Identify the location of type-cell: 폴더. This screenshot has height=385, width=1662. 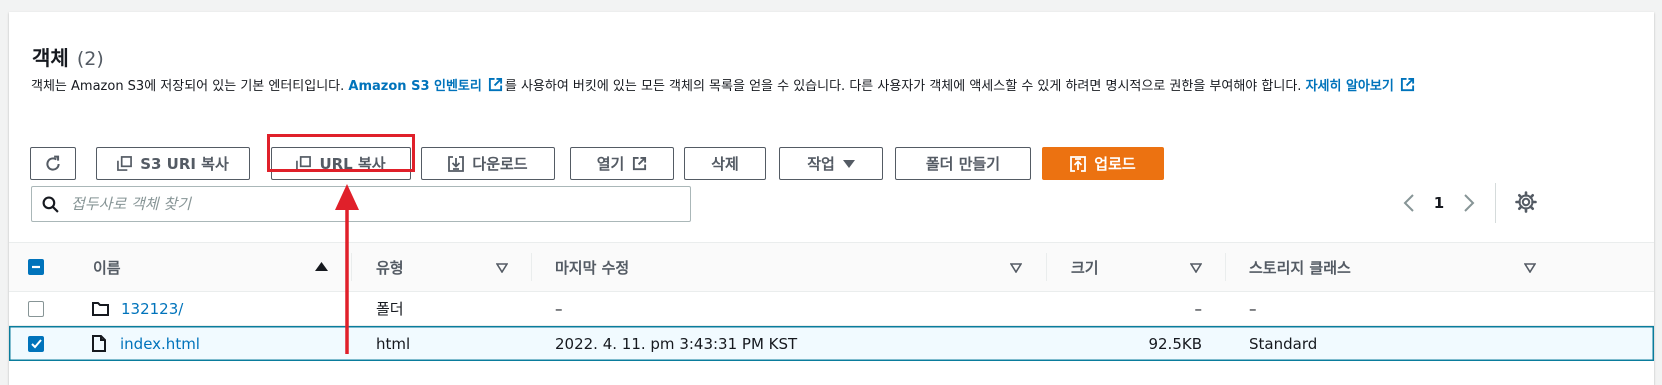
(390, 309).